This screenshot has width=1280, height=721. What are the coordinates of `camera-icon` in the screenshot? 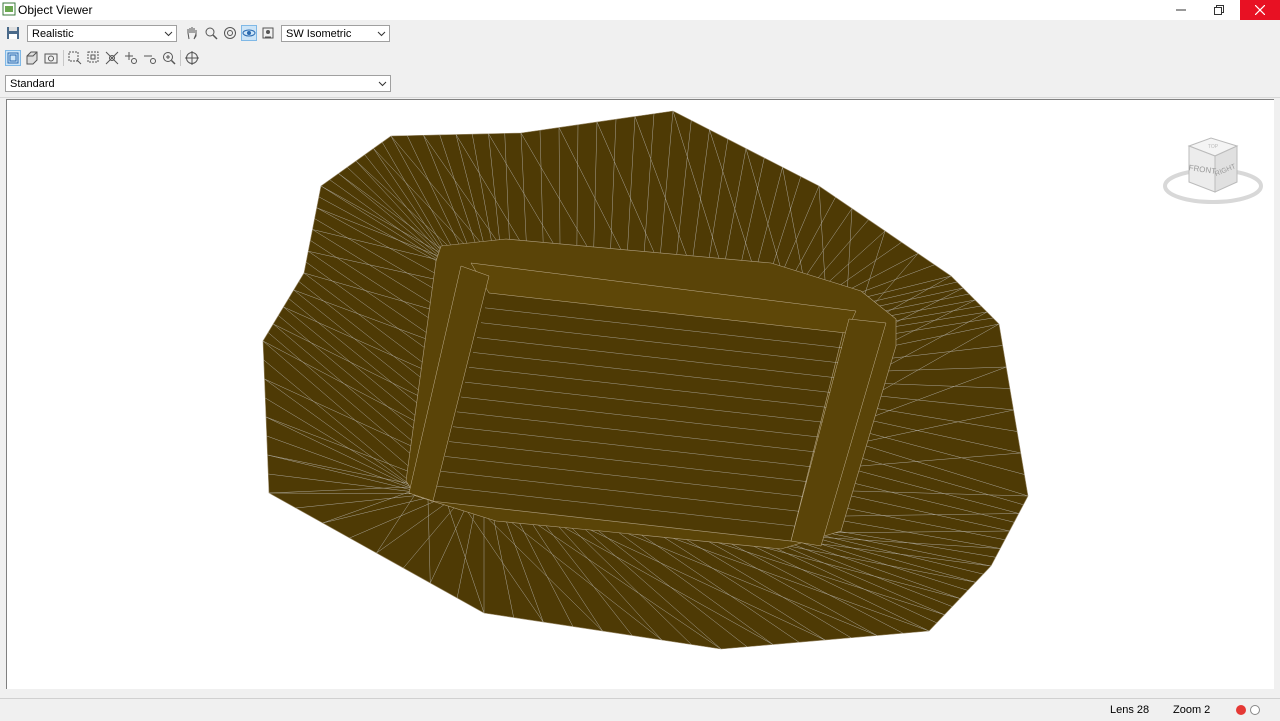 It's located at (268, 33).